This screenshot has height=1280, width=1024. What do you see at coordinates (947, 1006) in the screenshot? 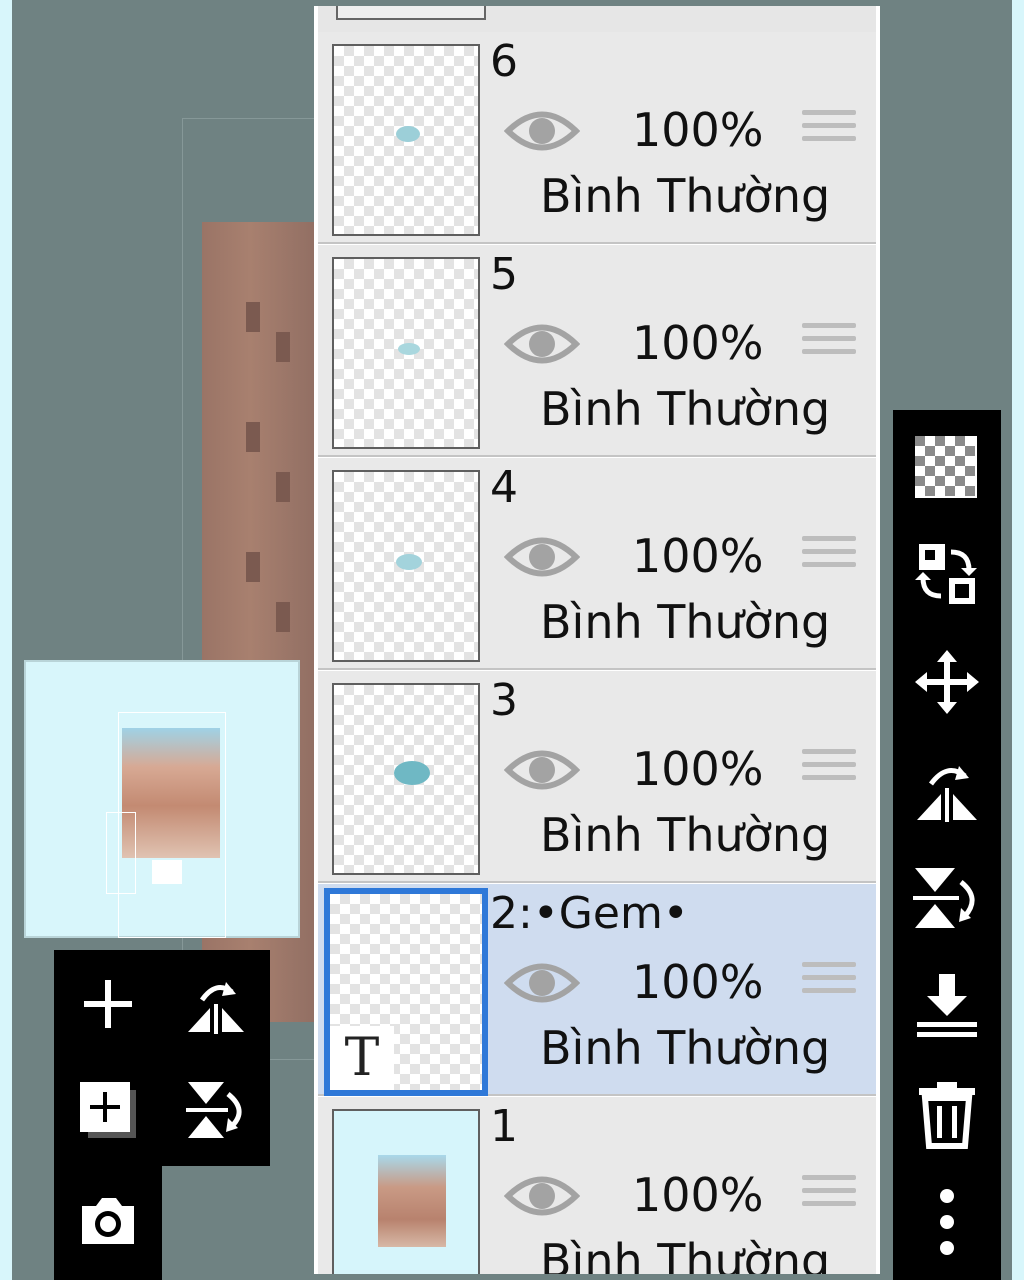
I see `merge-down-icon` at bounding box center [947, 1006].